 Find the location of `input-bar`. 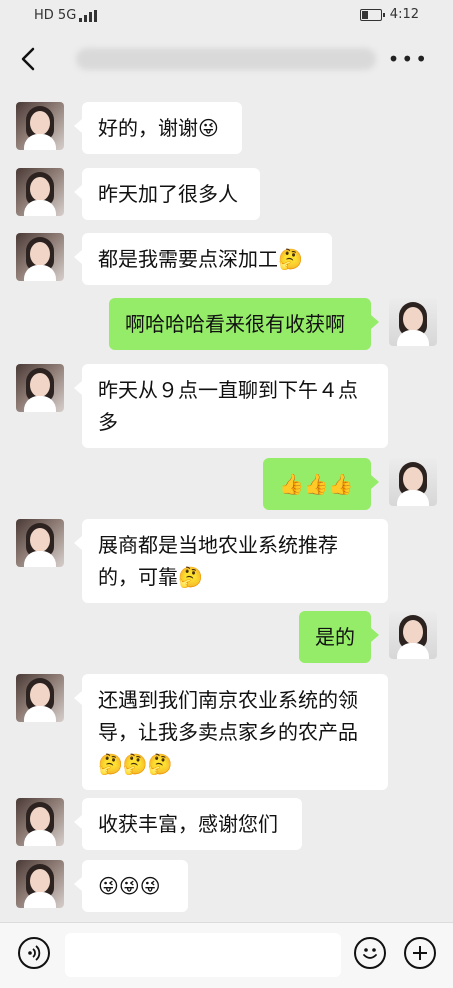

input-bar is located at coordinates (226, 955).